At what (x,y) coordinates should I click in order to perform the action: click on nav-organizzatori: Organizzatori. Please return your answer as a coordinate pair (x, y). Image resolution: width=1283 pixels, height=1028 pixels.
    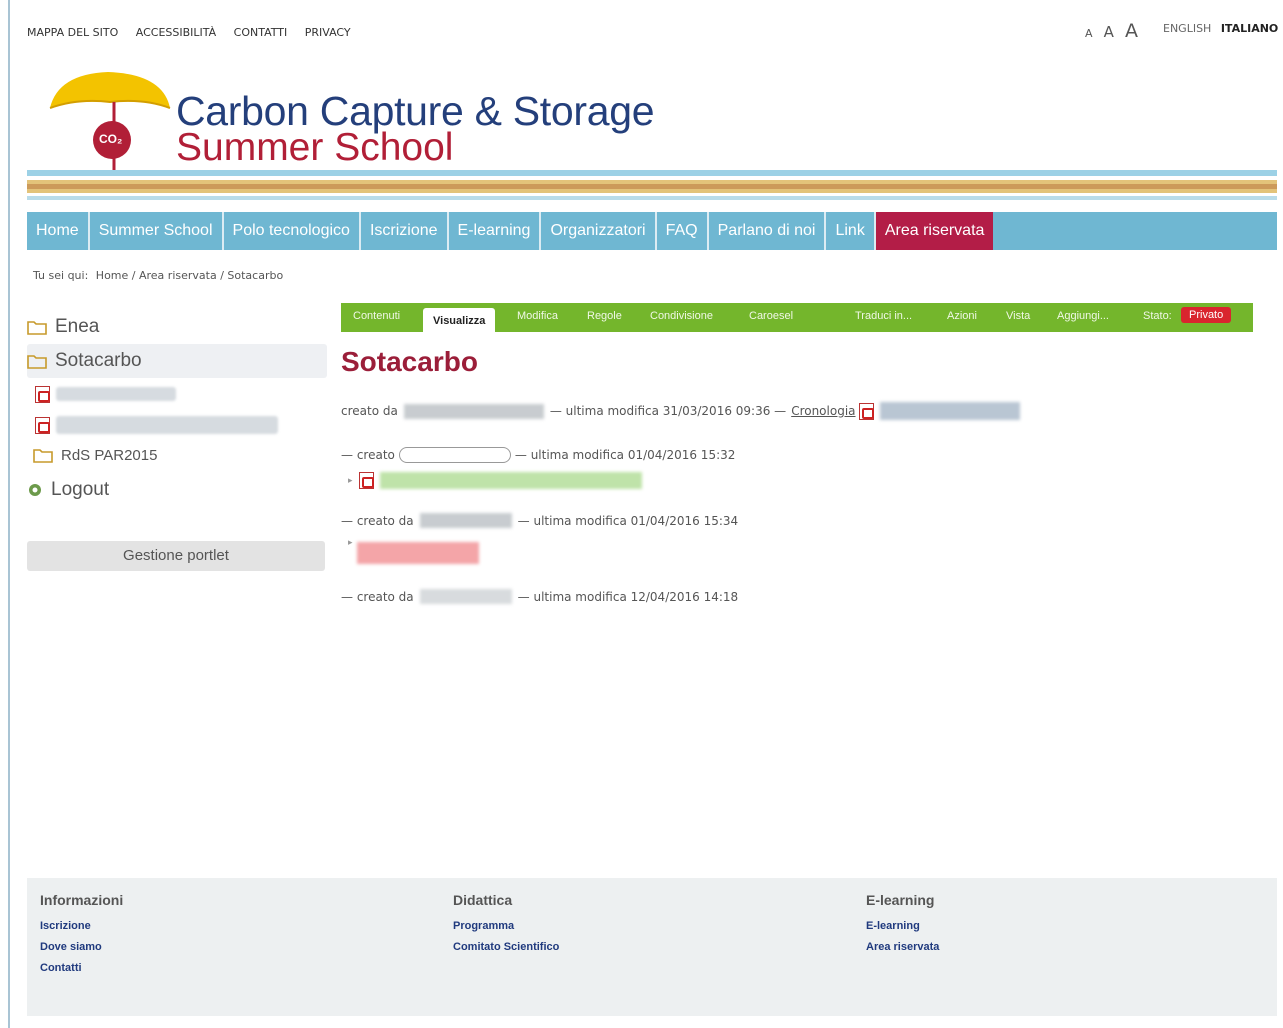
    Looking at the image, I should click on (599, 231).